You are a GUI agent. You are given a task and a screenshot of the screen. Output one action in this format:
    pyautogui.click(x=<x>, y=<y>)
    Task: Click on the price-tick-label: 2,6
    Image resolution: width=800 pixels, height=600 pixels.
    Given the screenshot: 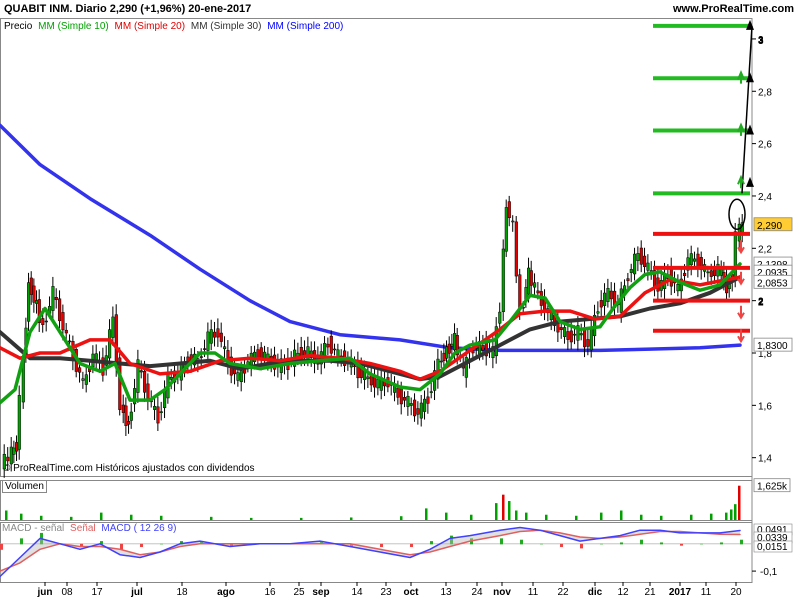 What is the action you would take?
    pyautogui.click(x=765, y=145)
    